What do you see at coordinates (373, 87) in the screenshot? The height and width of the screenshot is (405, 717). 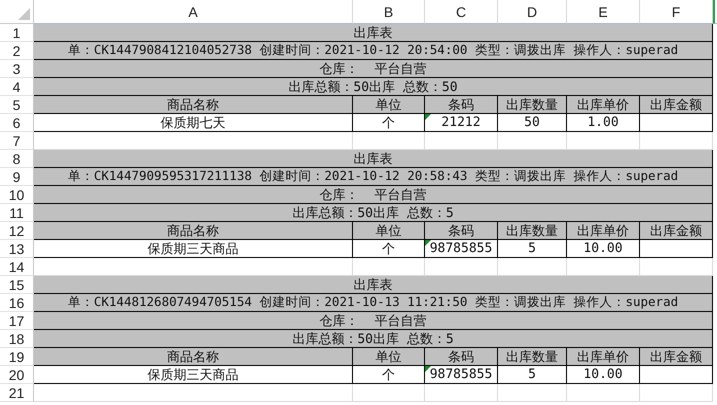 I see `merged-cell: 出库总额：50出库 总数：50` at bounding box center [373, 87].